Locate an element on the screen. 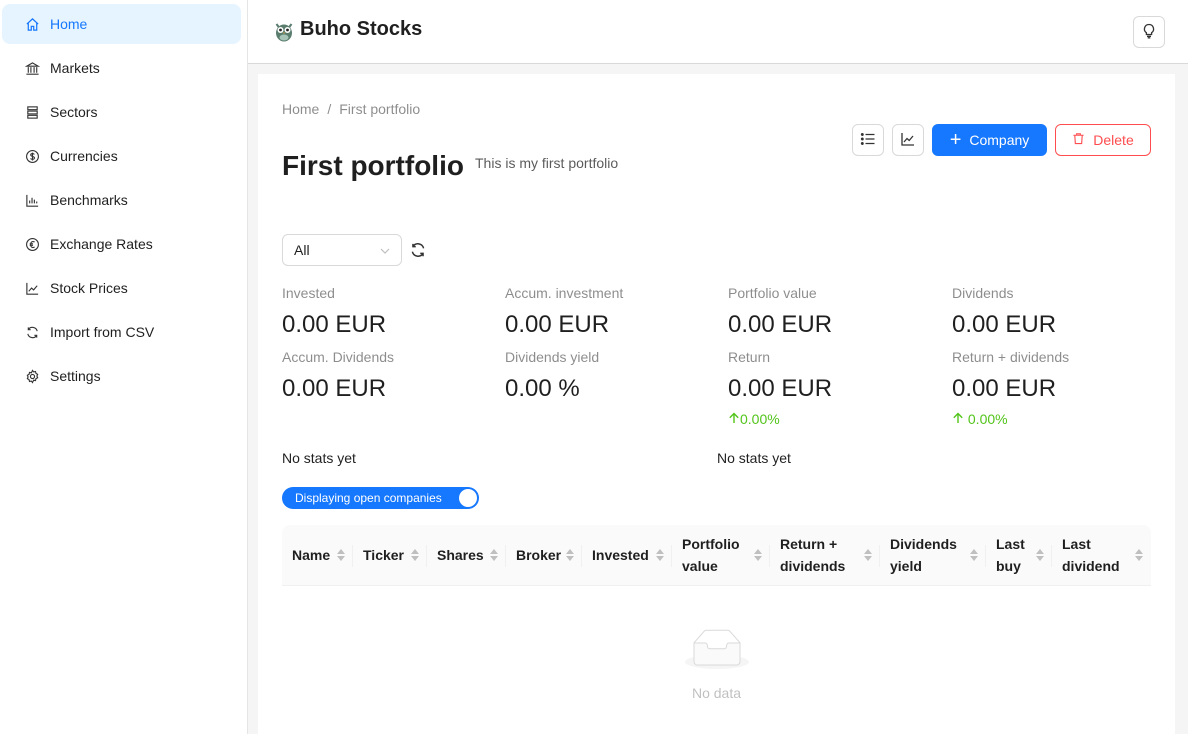 The image size is (1188, 734). empty-inbox-icon is located at coordinates (716, 651).